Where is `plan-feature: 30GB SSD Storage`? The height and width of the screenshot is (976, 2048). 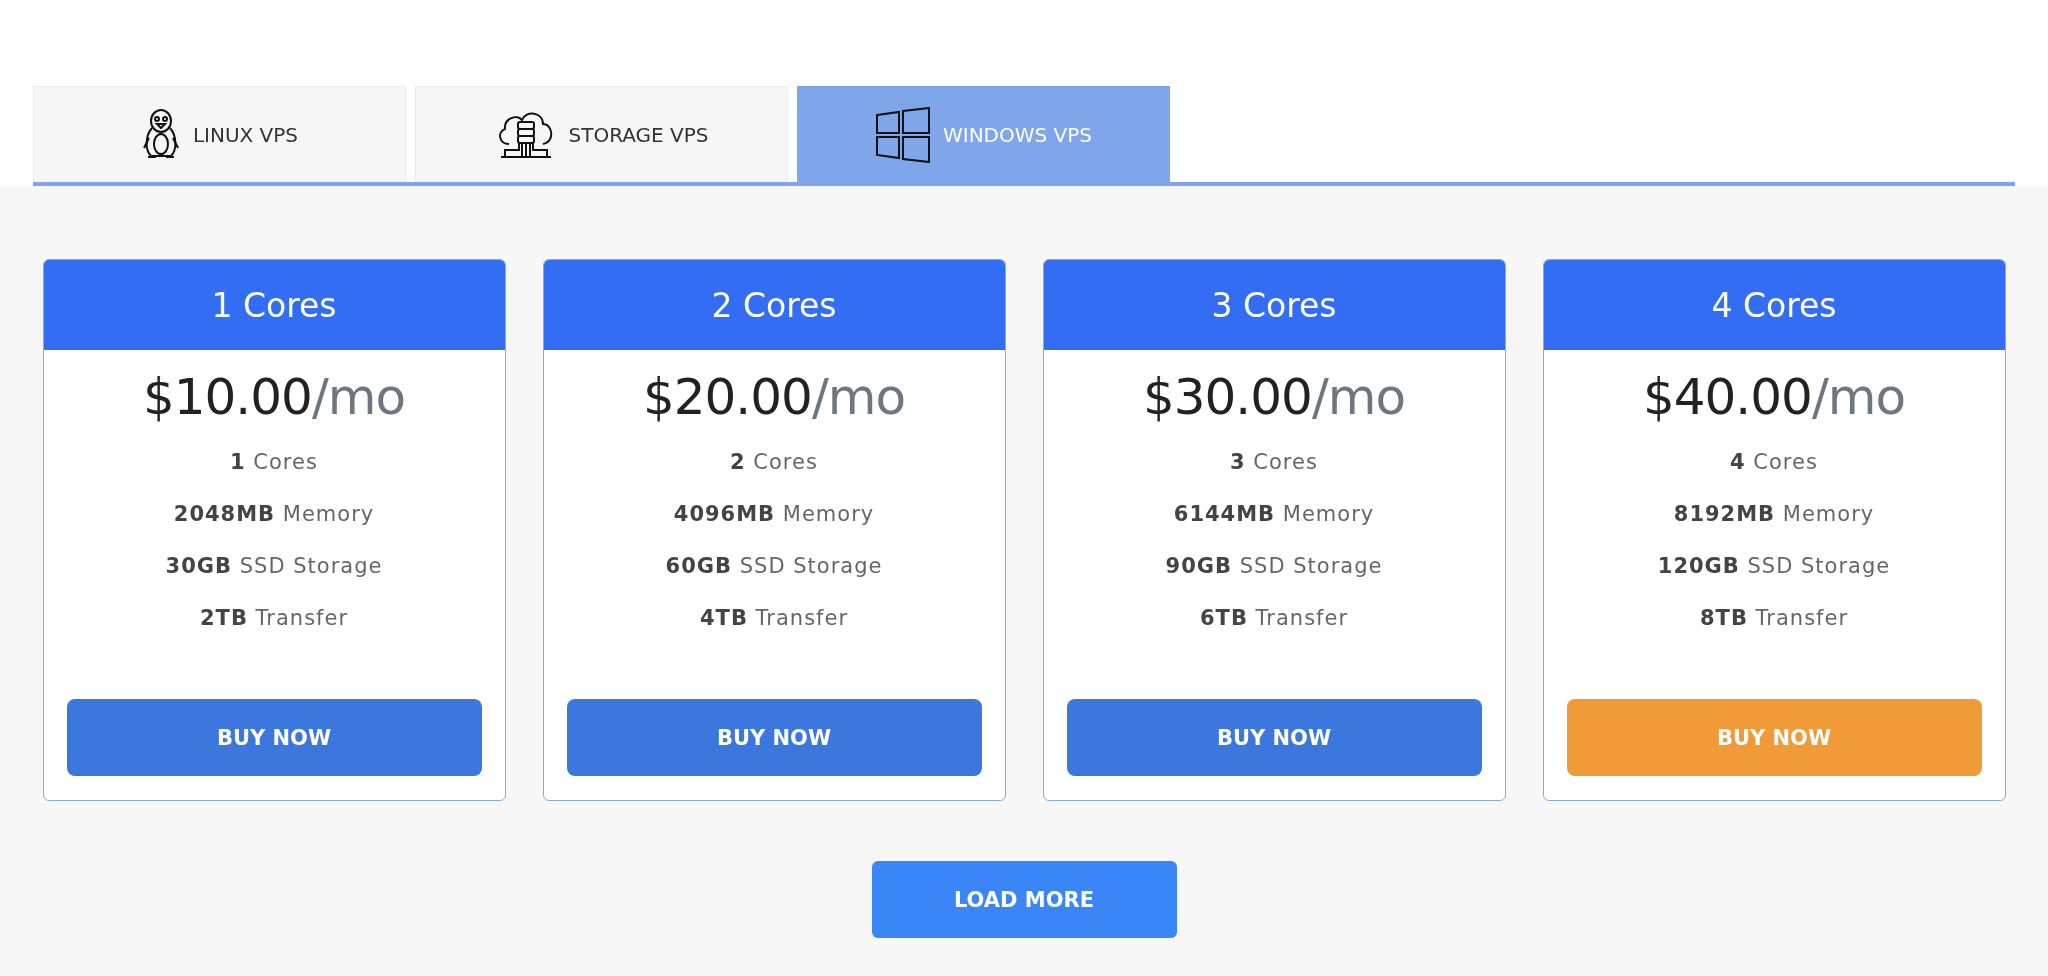
plan-feature: 30GB SSD Storage is located at coordinates (274, 566).